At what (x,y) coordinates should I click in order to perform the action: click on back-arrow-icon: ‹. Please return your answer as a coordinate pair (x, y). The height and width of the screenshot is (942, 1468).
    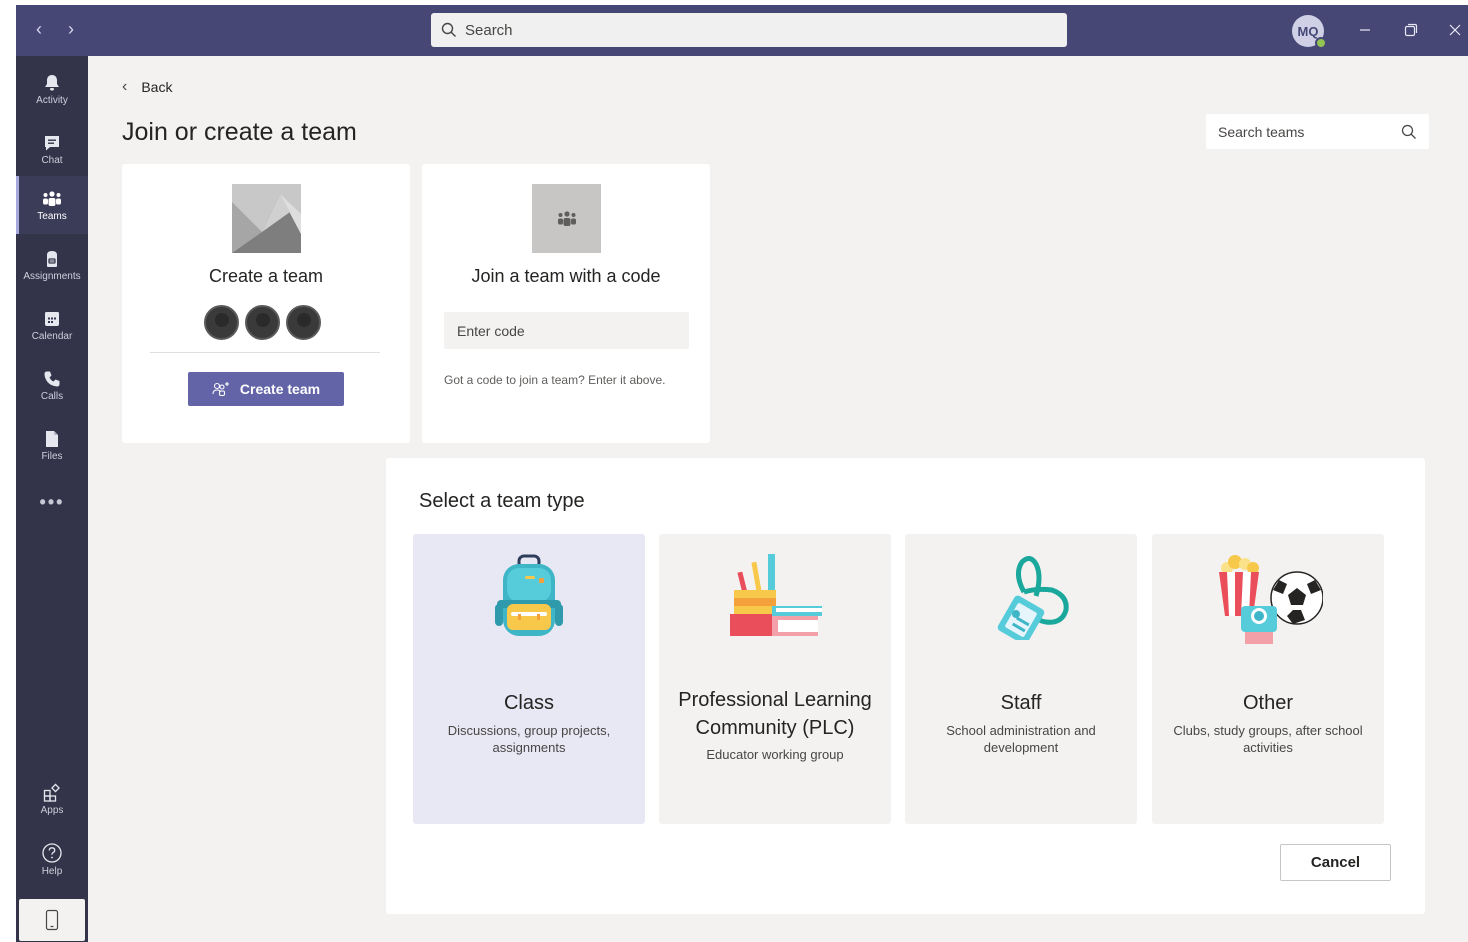
    Looking at the image, I should click on (39, 29).